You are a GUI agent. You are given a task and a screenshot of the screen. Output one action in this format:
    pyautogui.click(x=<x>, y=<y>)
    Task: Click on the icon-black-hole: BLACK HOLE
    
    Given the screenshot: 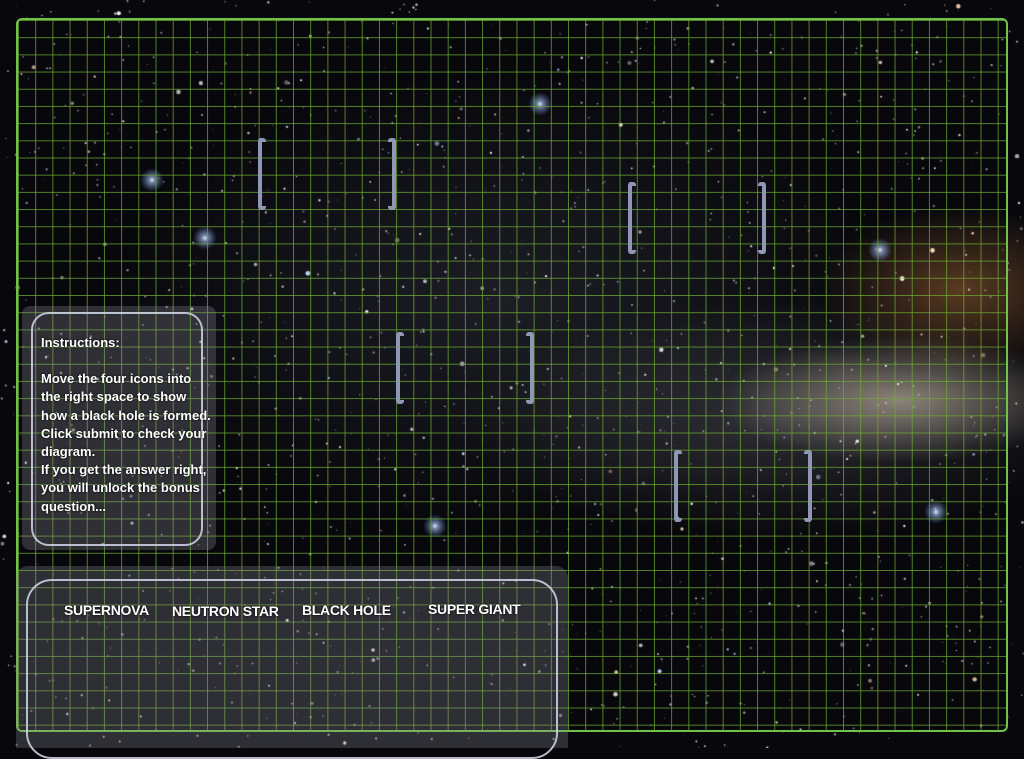 What is the action you would take?
    pyautogui.click(x=346, y=610)
    